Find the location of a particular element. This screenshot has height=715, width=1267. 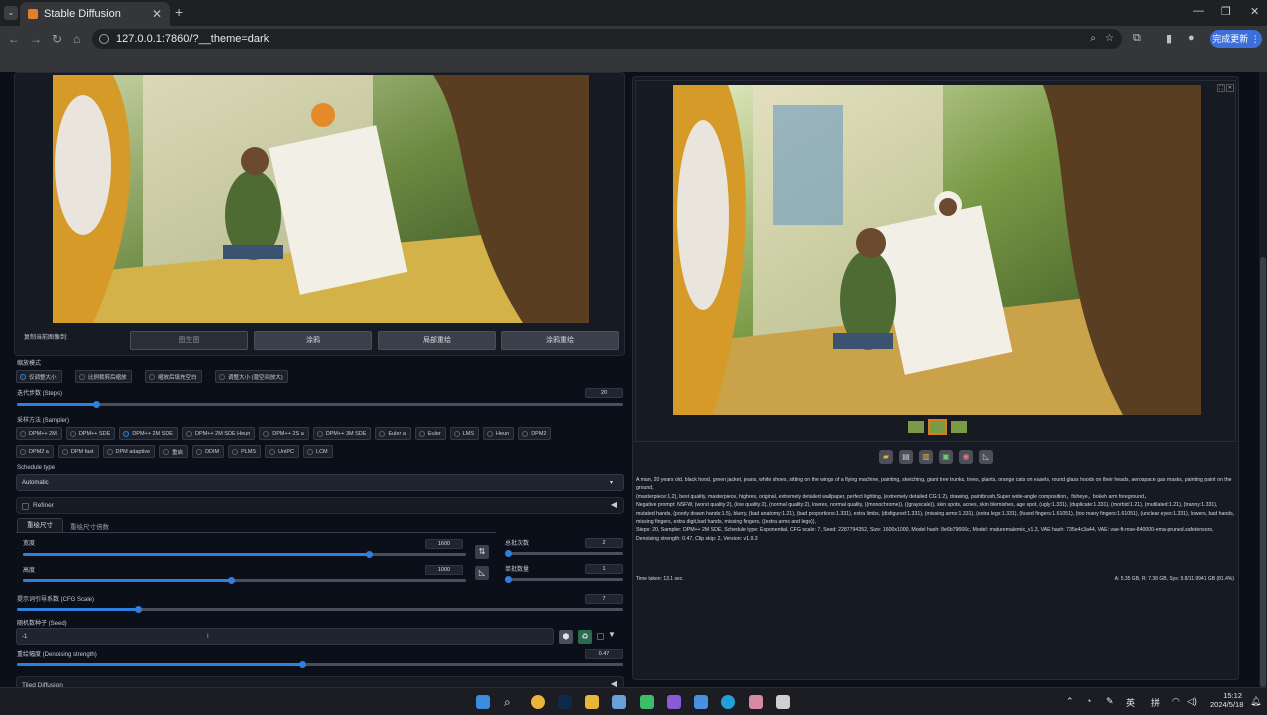

close-tab-icon: ✕ is located at coordinates (157, 14).